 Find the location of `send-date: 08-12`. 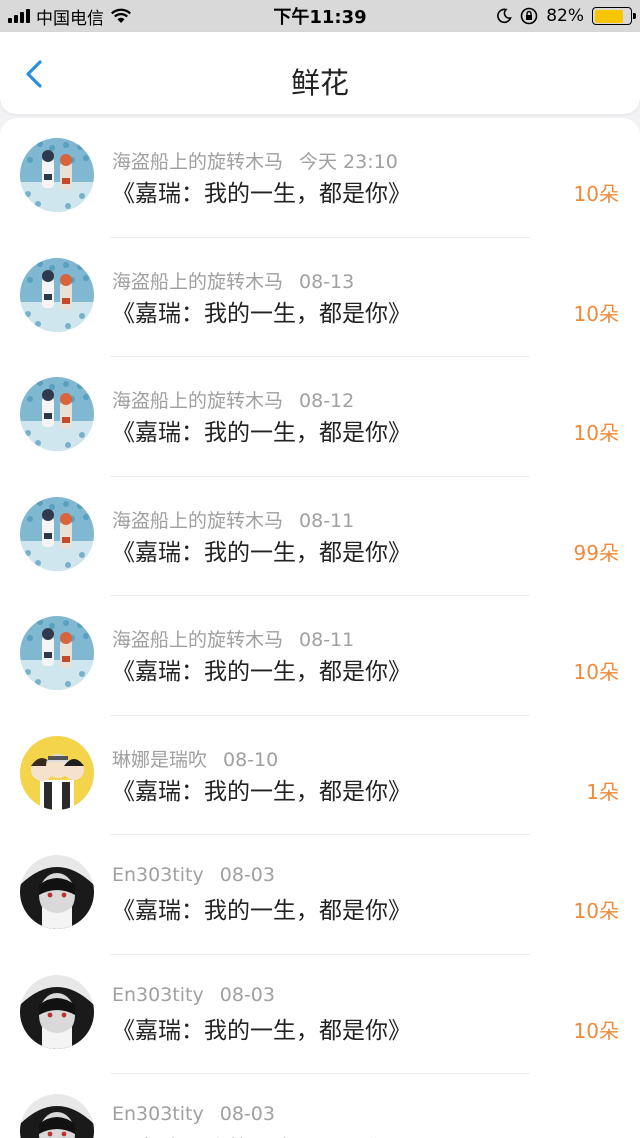

send-date: 08-12 is located at coordinates (327, 401).